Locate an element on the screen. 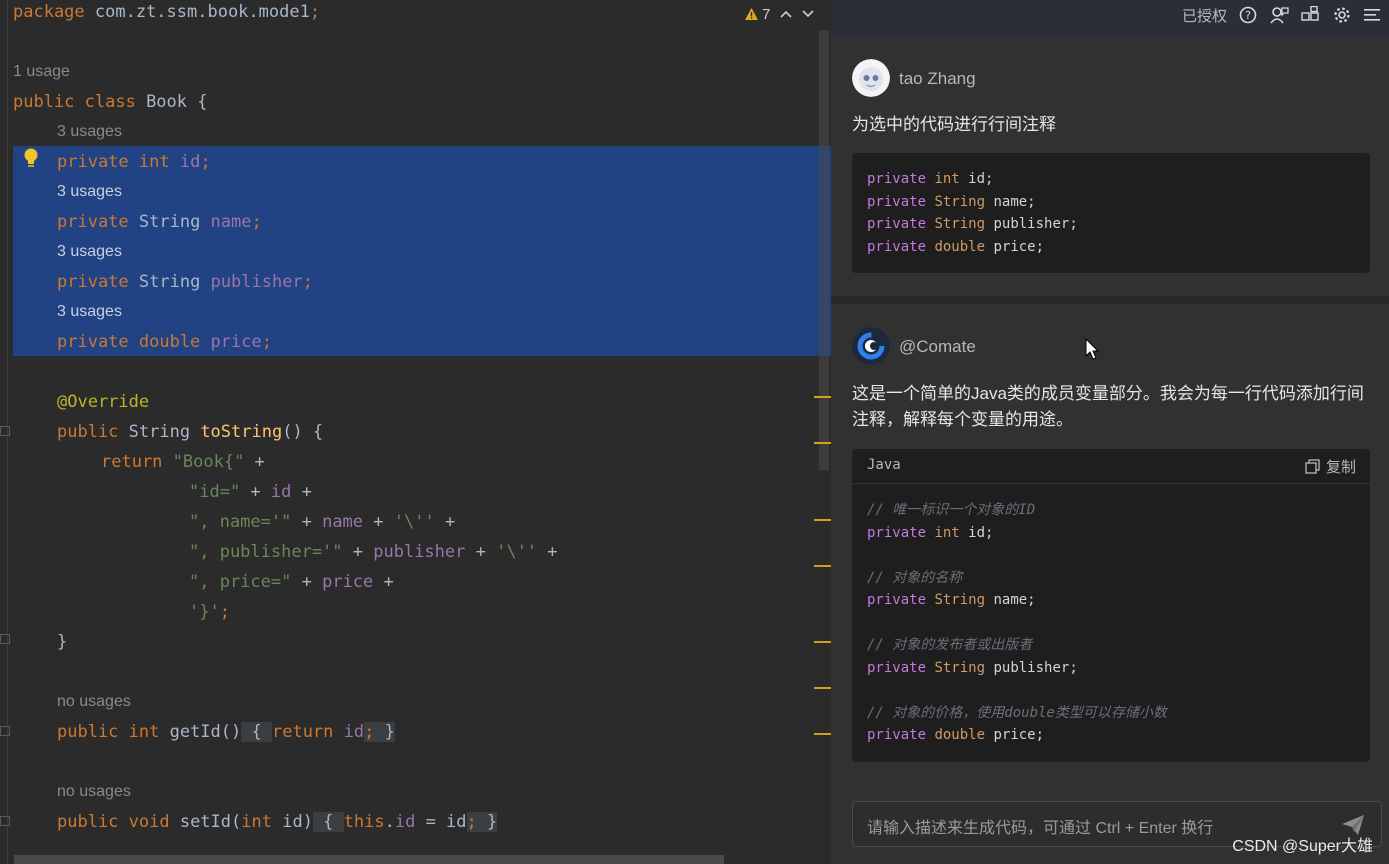 The height and width of the screenshot is (864, 1389). inspection-widget: 7 is located at coordinates (779, 14).